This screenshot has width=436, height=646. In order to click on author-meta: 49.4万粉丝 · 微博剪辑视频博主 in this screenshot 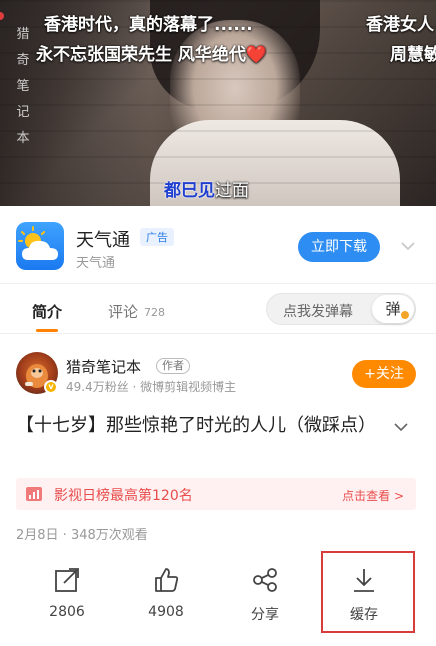, I will do `click(151, 387)`.